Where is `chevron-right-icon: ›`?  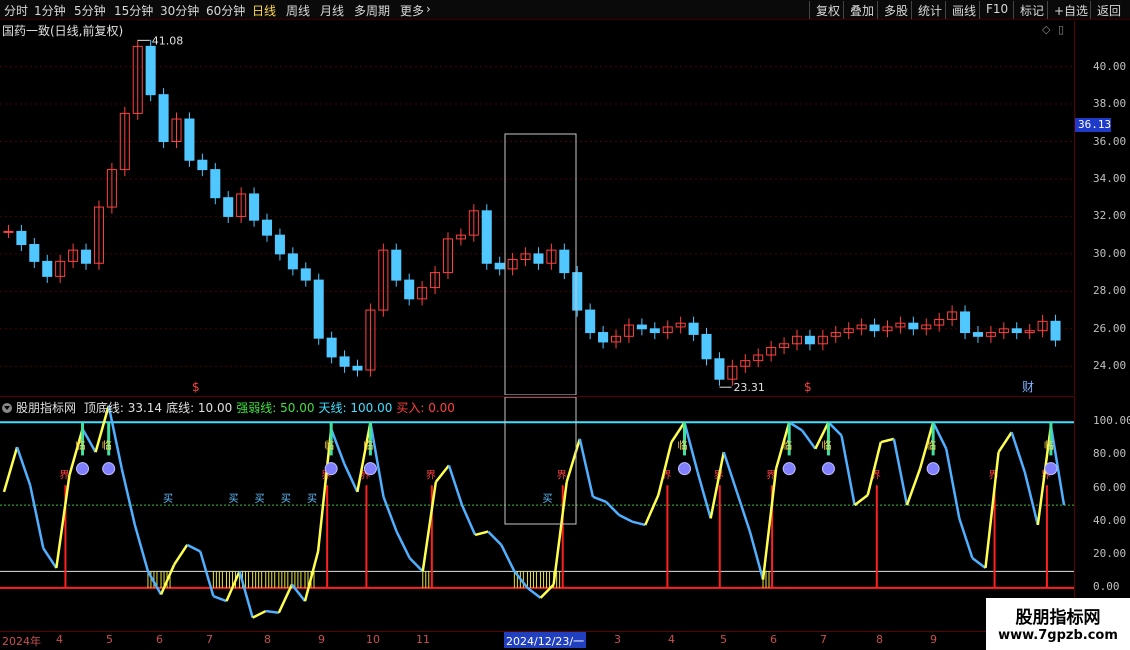
chevron-right-icon: › is located at coordinates (428, 9).